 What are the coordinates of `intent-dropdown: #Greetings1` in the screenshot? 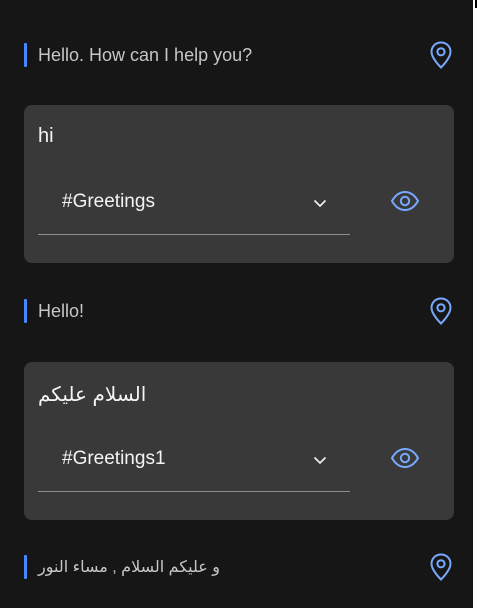 It's located at (194, 463).